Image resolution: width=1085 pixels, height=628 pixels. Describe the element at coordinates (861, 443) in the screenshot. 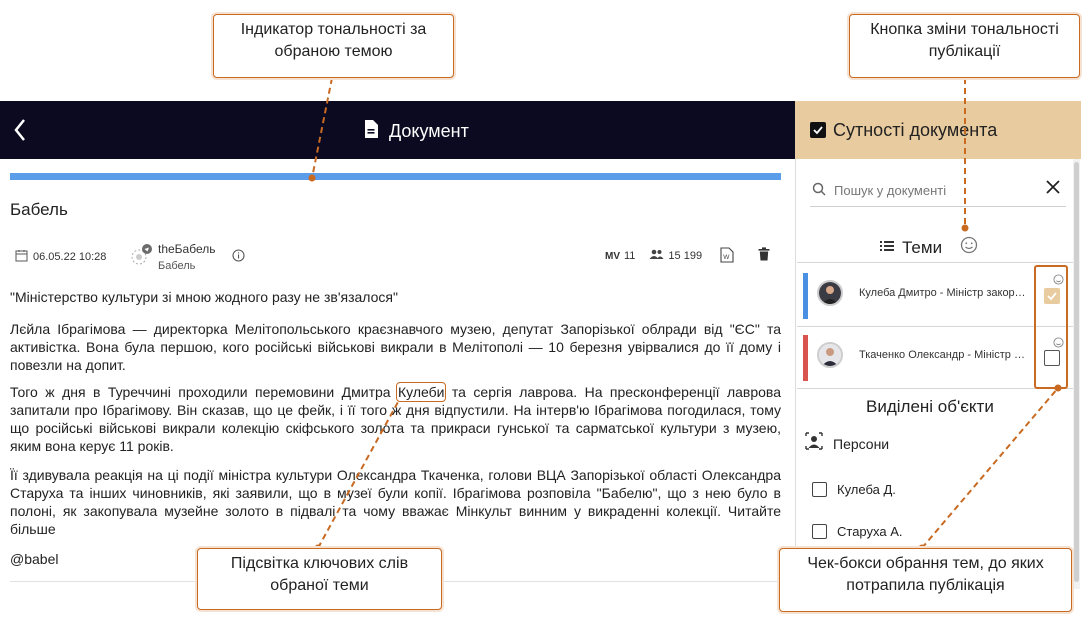

I see `persons-label: Персони` at that location.